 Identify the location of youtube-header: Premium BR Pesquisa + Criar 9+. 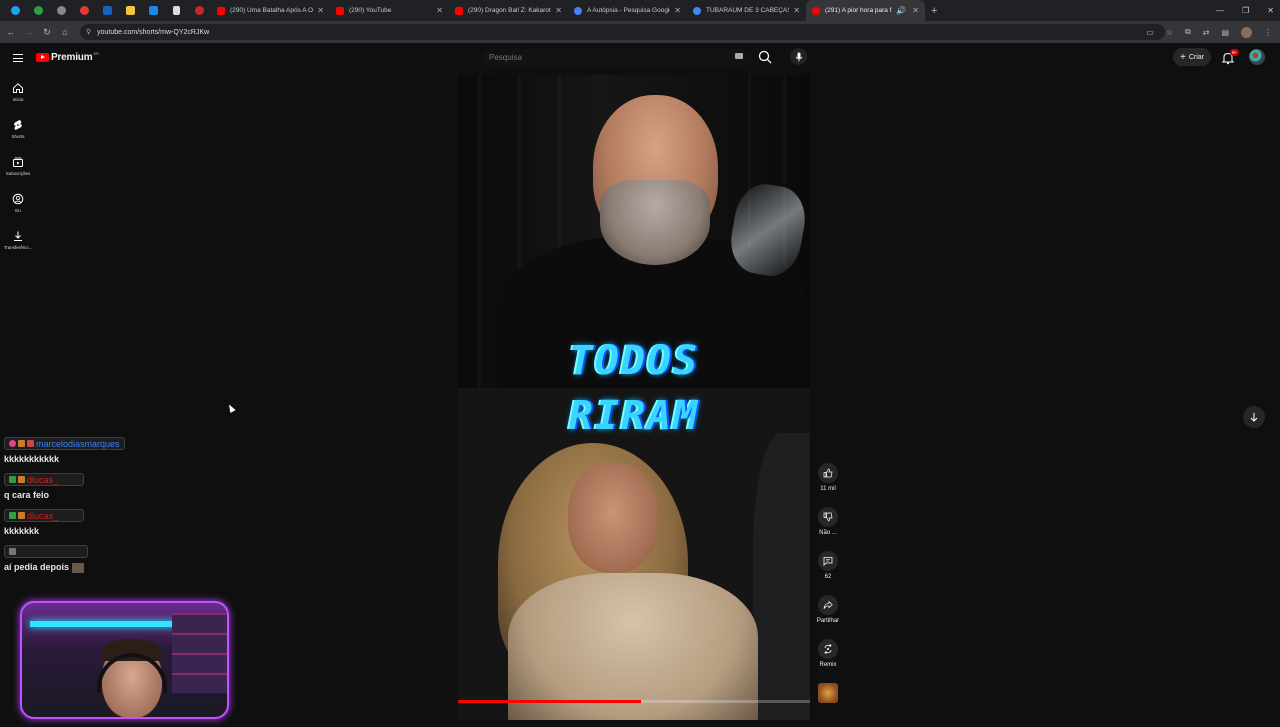
(640, 58).